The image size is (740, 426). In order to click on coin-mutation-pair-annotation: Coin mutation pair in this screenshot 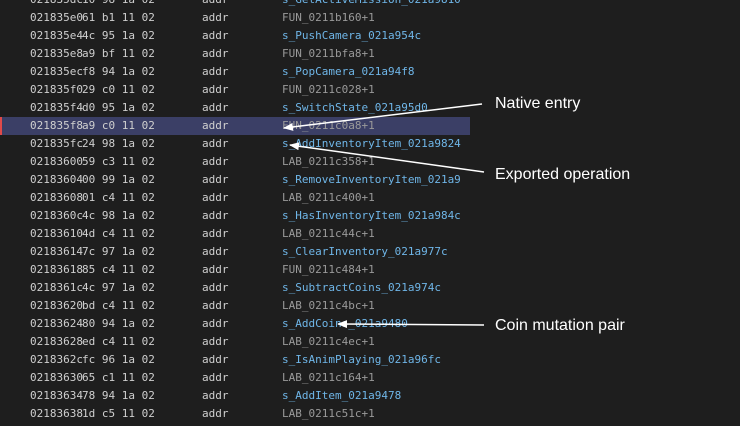, I will do `click(560, 325)`.